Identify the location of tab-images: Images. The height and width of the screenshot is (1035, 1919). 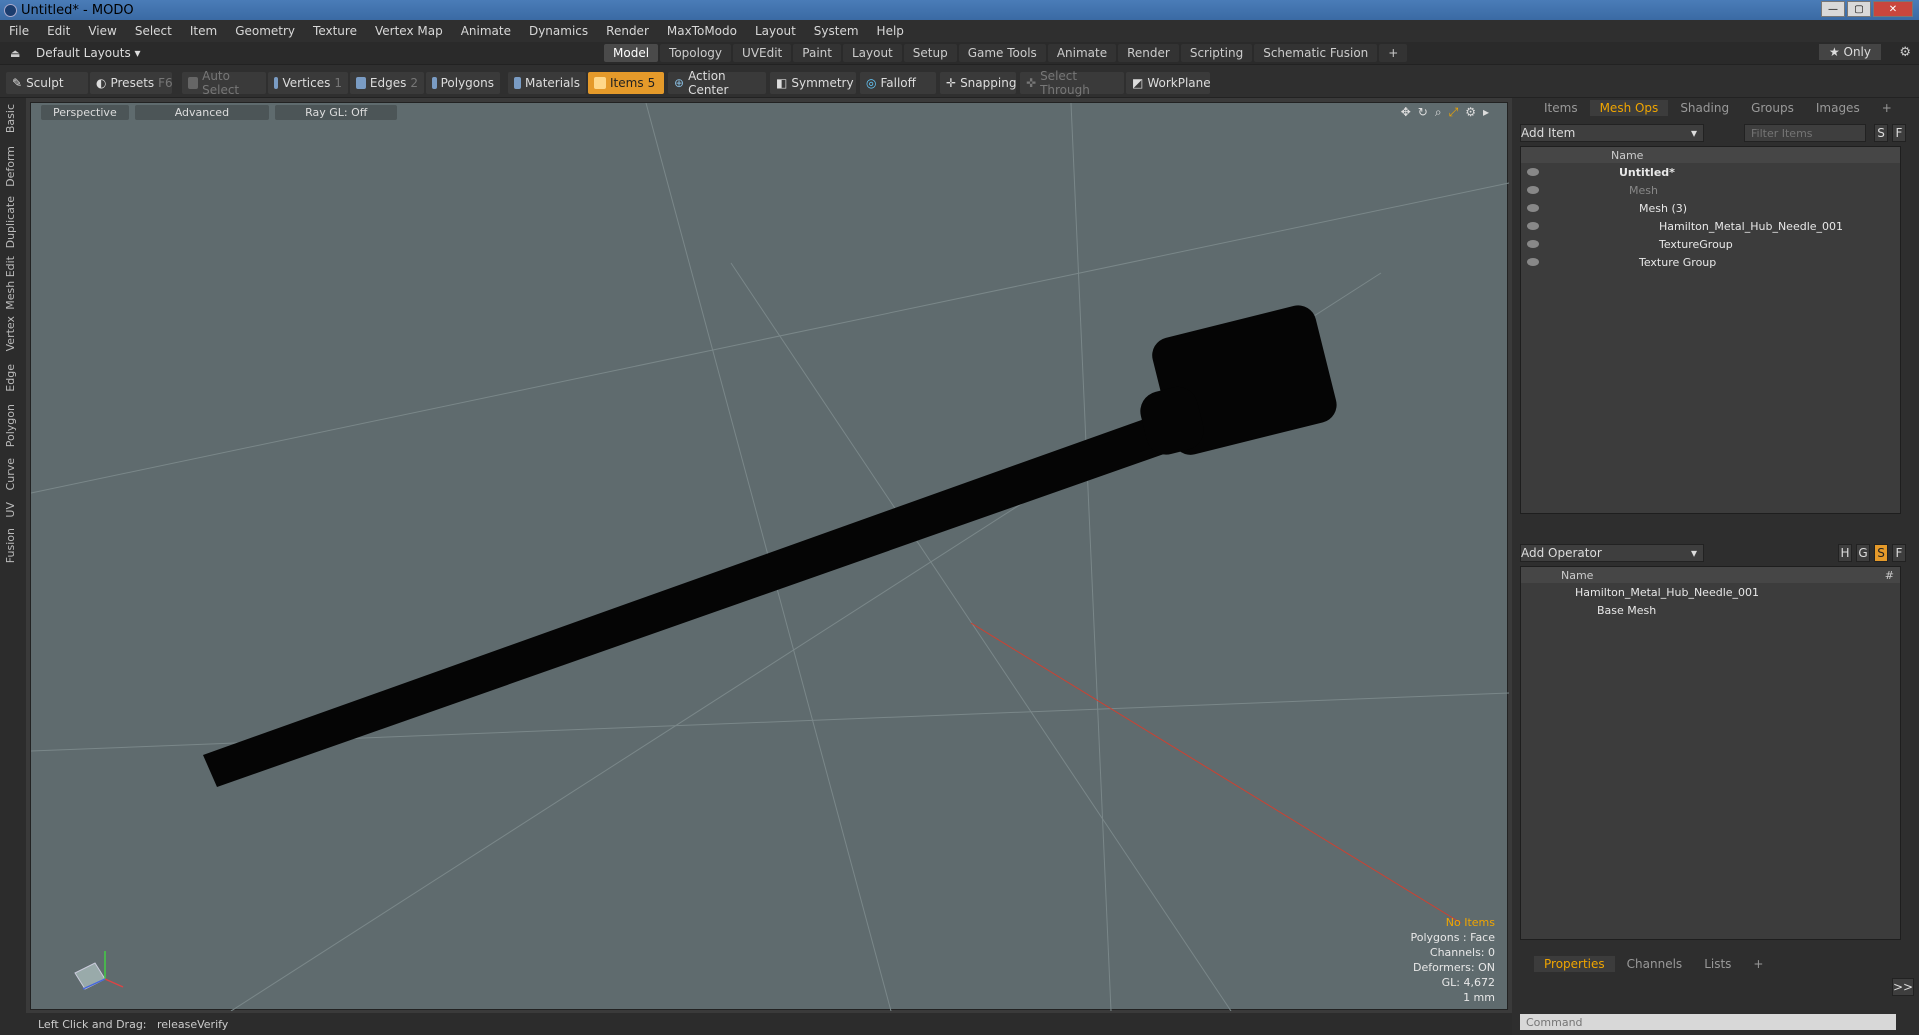
(1838, 108).